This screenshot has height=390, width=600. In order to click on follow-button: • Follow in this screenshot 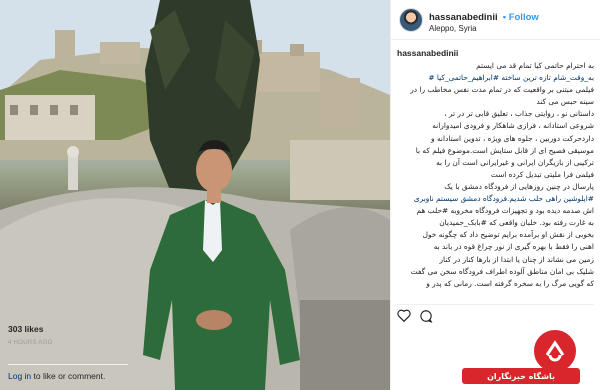, I will do `click(521, 17)`.